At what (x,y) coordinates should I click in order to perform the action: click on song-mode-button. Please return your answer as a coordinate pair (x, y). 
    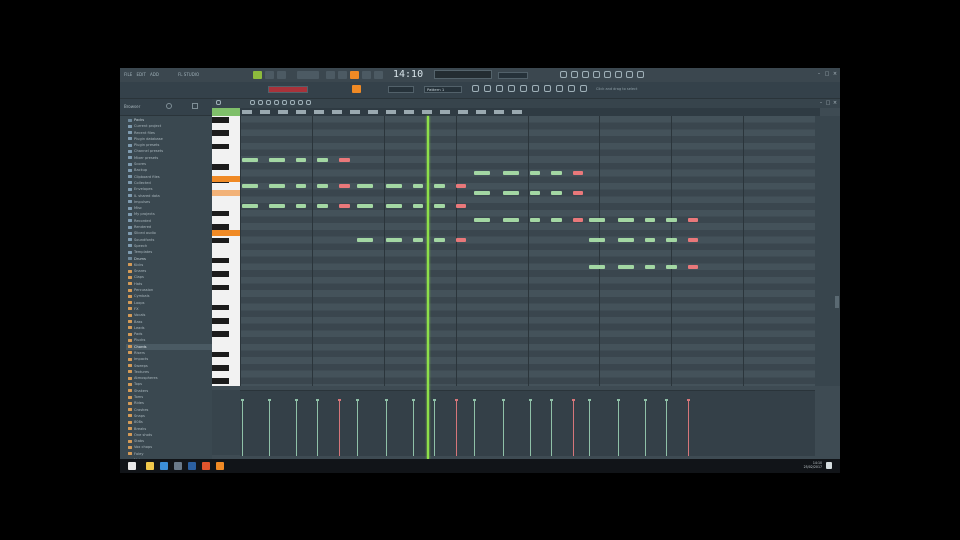
    Looking at the image, I should click on (342, 75).